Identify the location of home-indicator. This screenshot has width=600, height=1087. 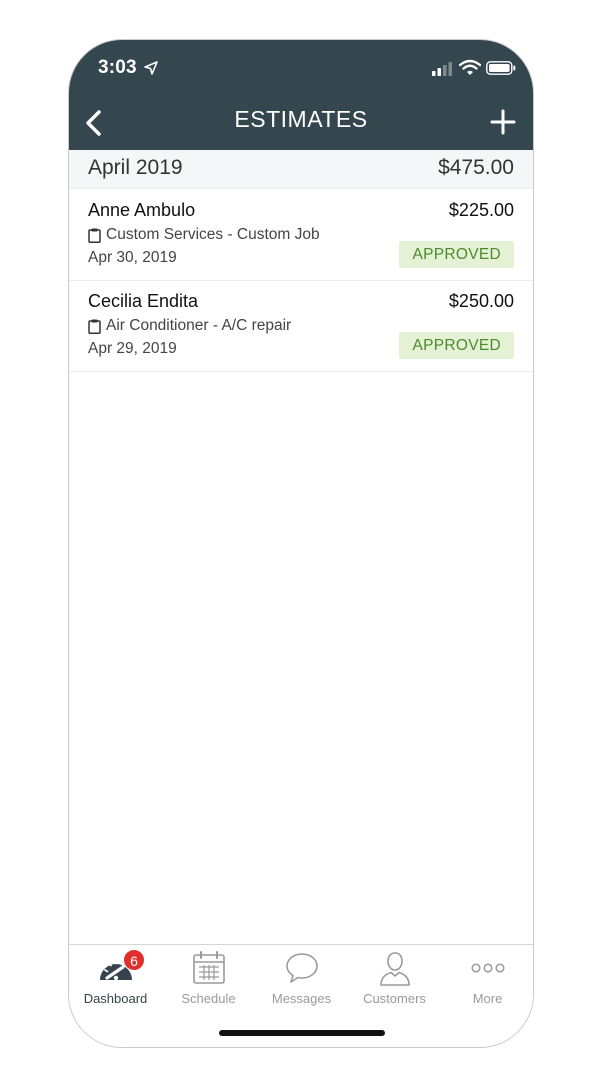
(302, 1033).